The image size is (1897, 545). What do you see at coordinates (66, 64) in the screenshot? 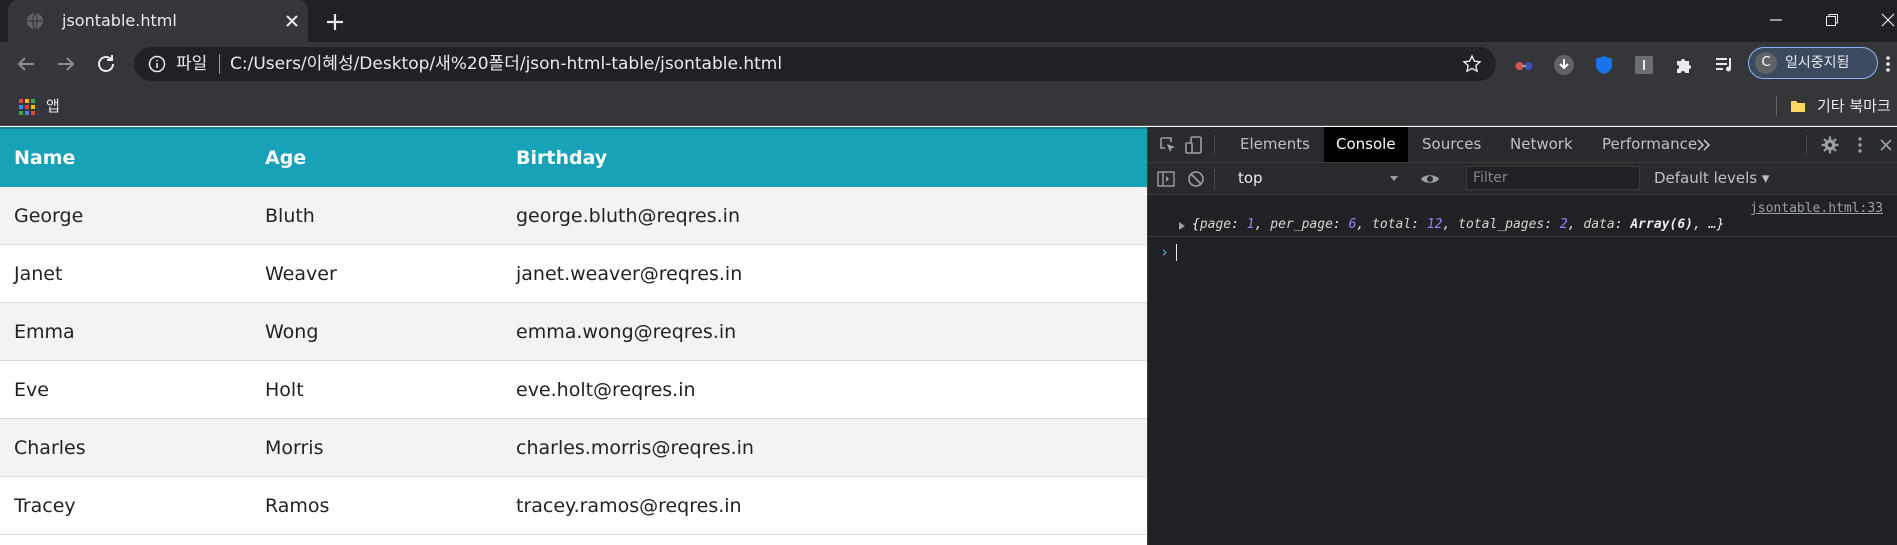
I see `forward-arrow-icon` at bounding box center [66, 64].